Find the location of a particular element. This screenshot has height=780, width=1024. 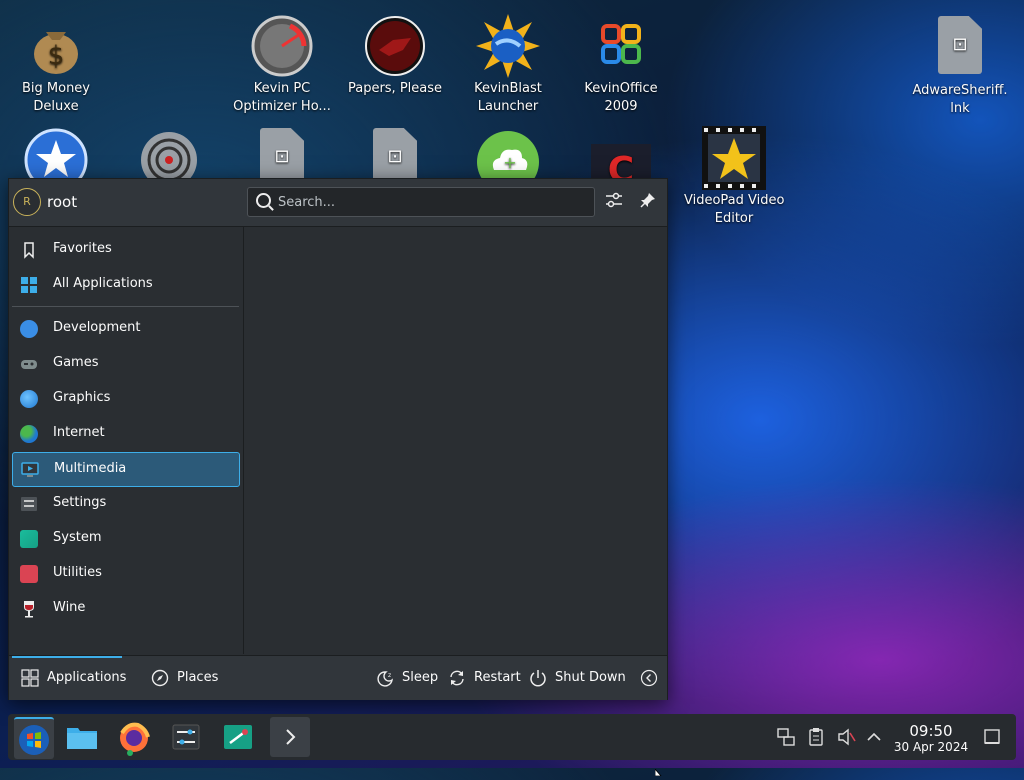

category-games: Games is located at coordinates (125, 363).